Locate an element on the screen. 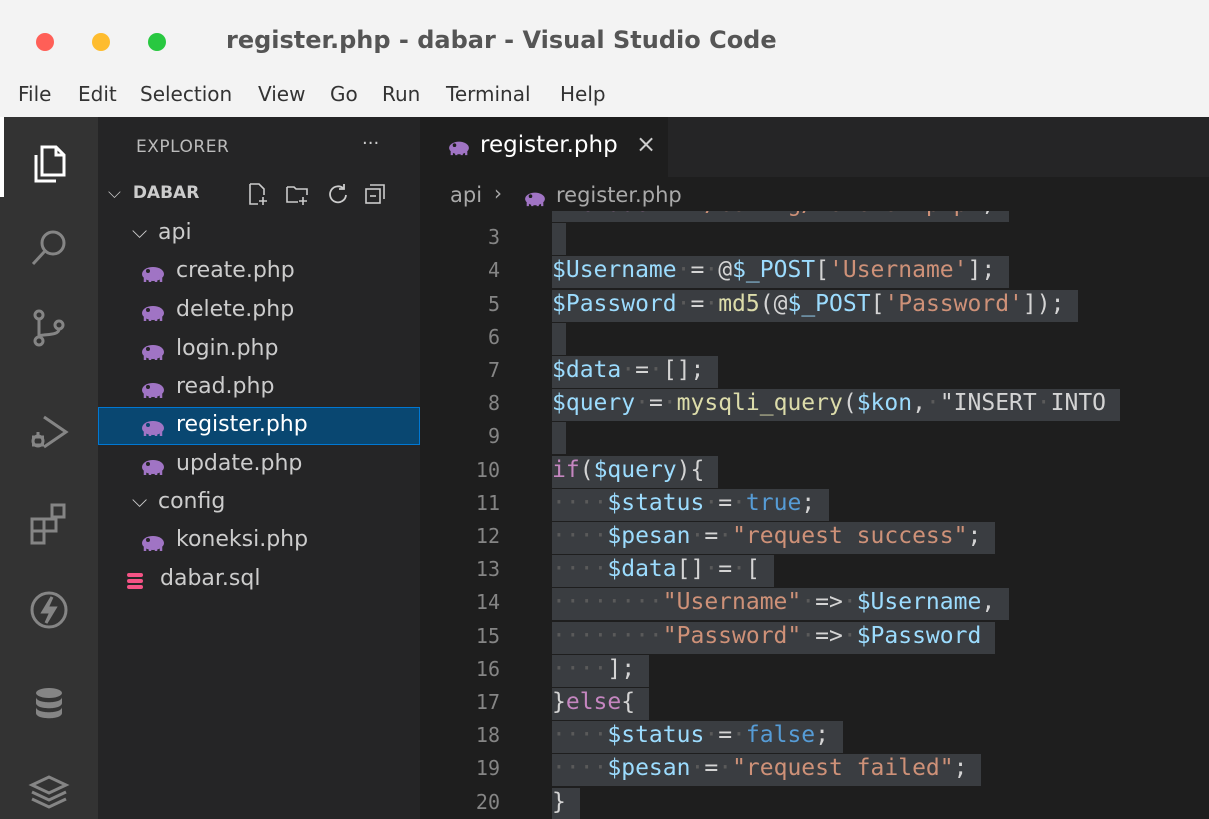 The width and height of the screenshot is (1209, 819). code-text: ········"Username"·=>·$Username, is located at coordinates (774, 602).